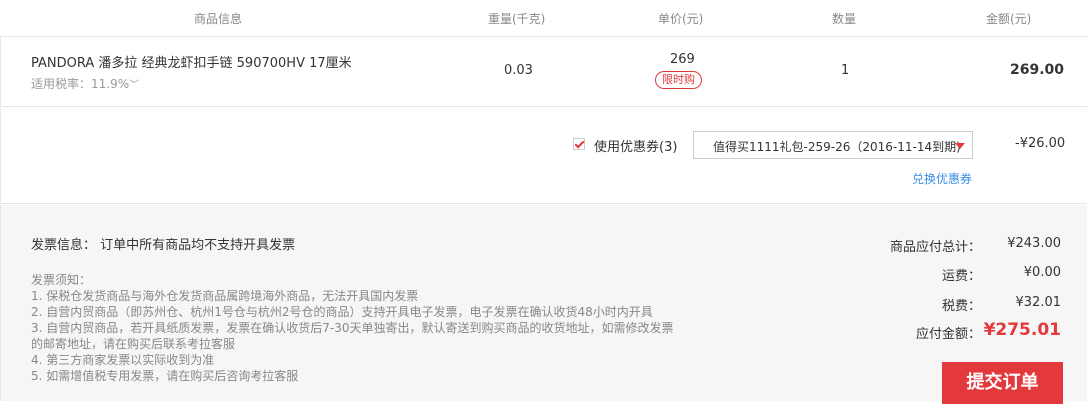  Describe the element at coordinates (844, 19) in the screenshot. I see `header-quantity: 数量` at that location.